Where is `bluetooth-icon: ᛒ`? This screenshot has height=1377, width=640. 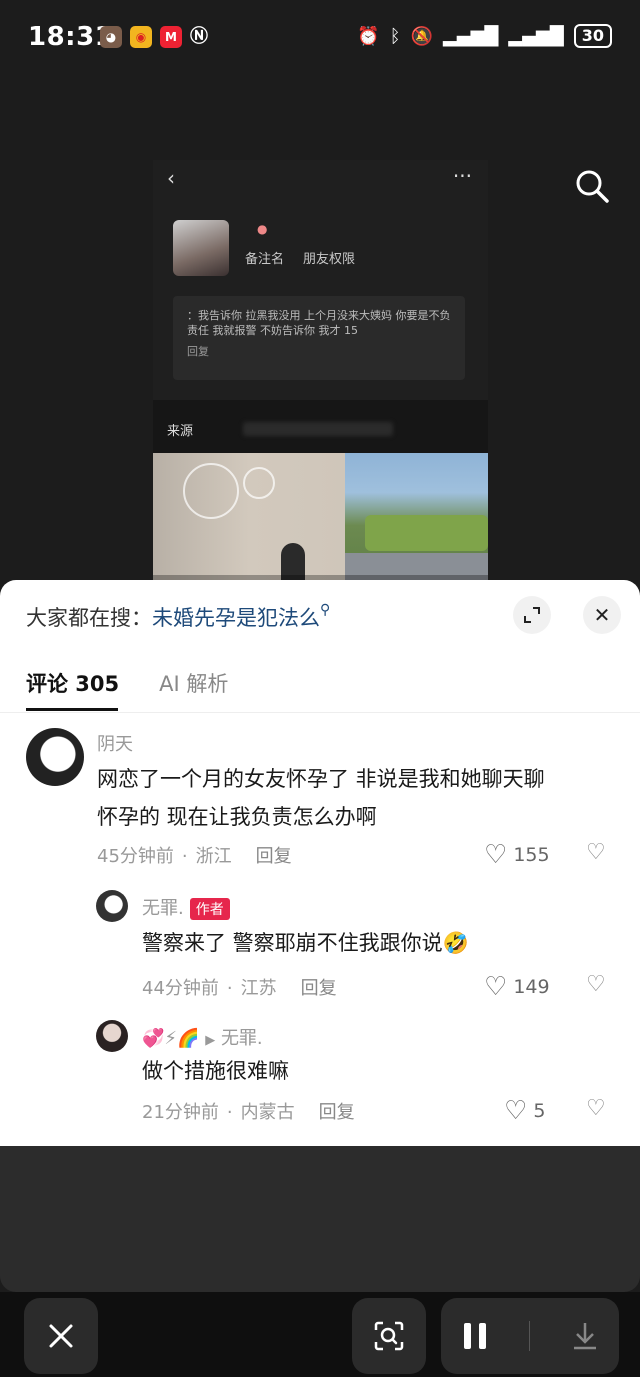 bluetooth-icon: ᛒ is located at coordinates (395, 36).